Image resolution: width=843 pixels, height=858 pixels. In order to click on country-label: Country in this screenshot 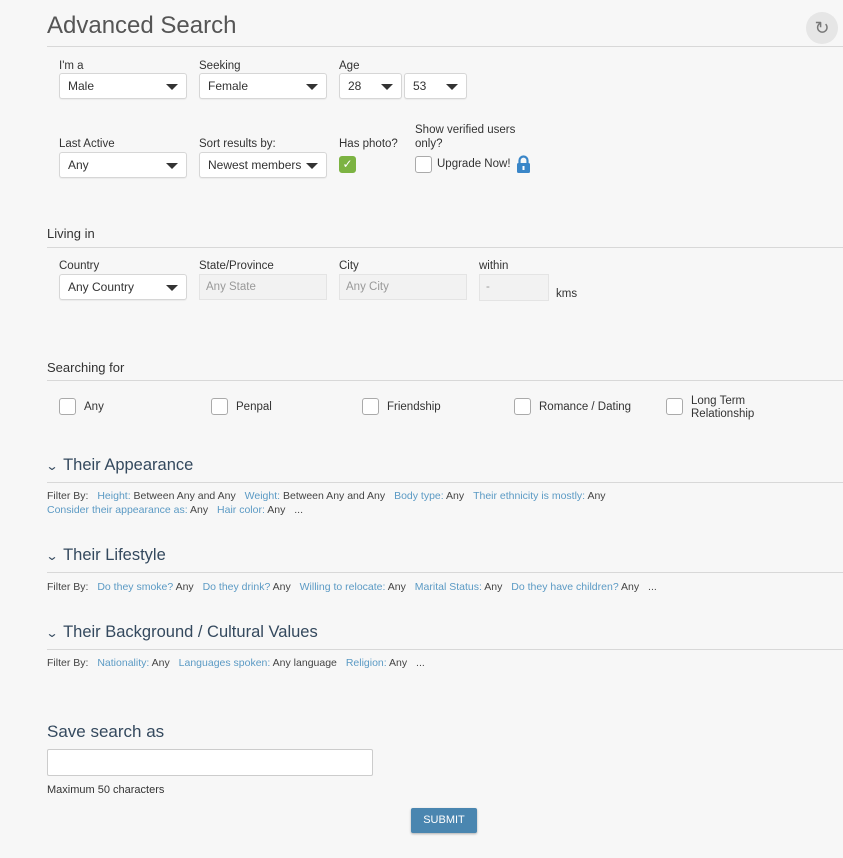, I will do `click(79, 266)`.